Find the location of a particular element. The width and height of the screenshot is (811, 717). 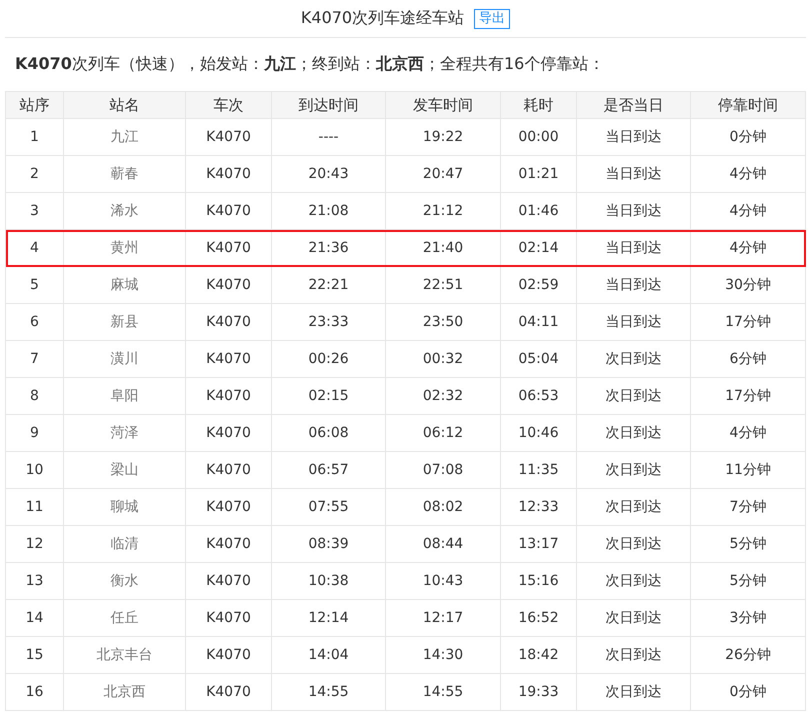

table-cell: 梁山 is located at coordinates (125, 470).